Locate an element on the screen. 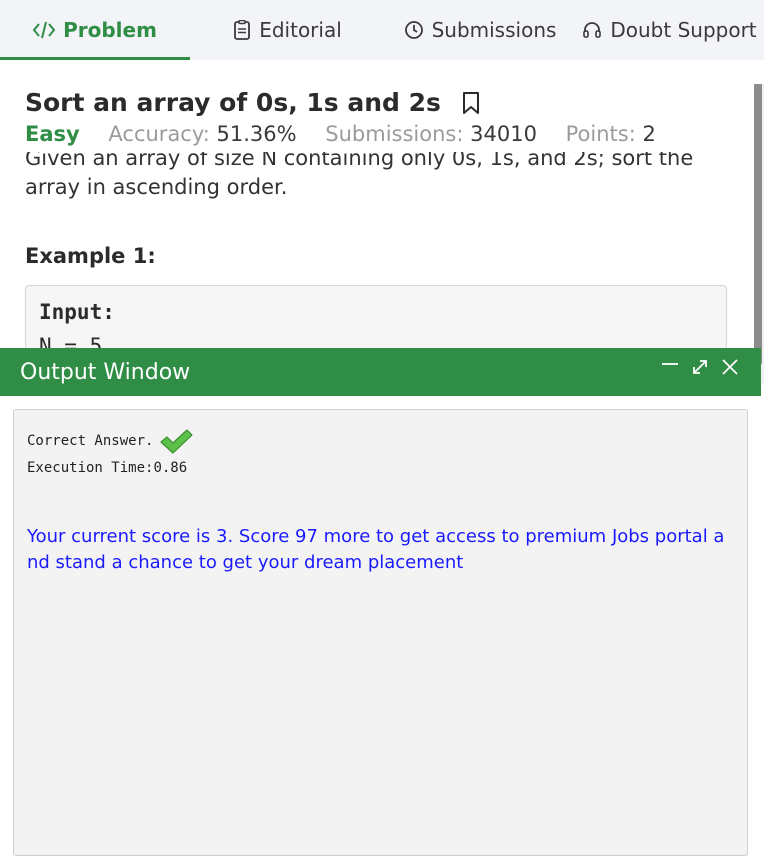 The height and width of the screenshot is (865, 764). scrollbar-thumb is located at coordinates (758, 224).